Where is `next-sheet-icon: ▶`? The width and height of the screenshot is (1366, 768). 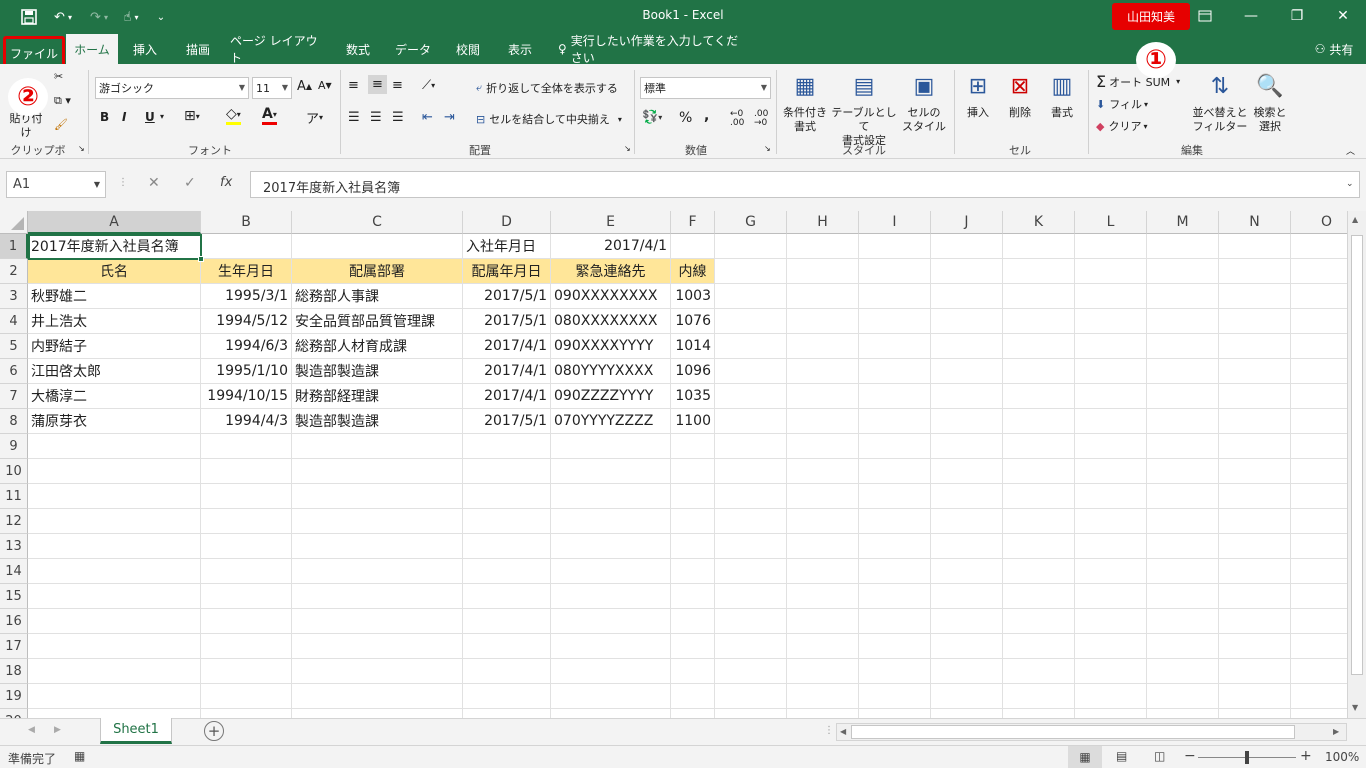 next-sheet-icon: ▶ is located at coordinates (57, 730).